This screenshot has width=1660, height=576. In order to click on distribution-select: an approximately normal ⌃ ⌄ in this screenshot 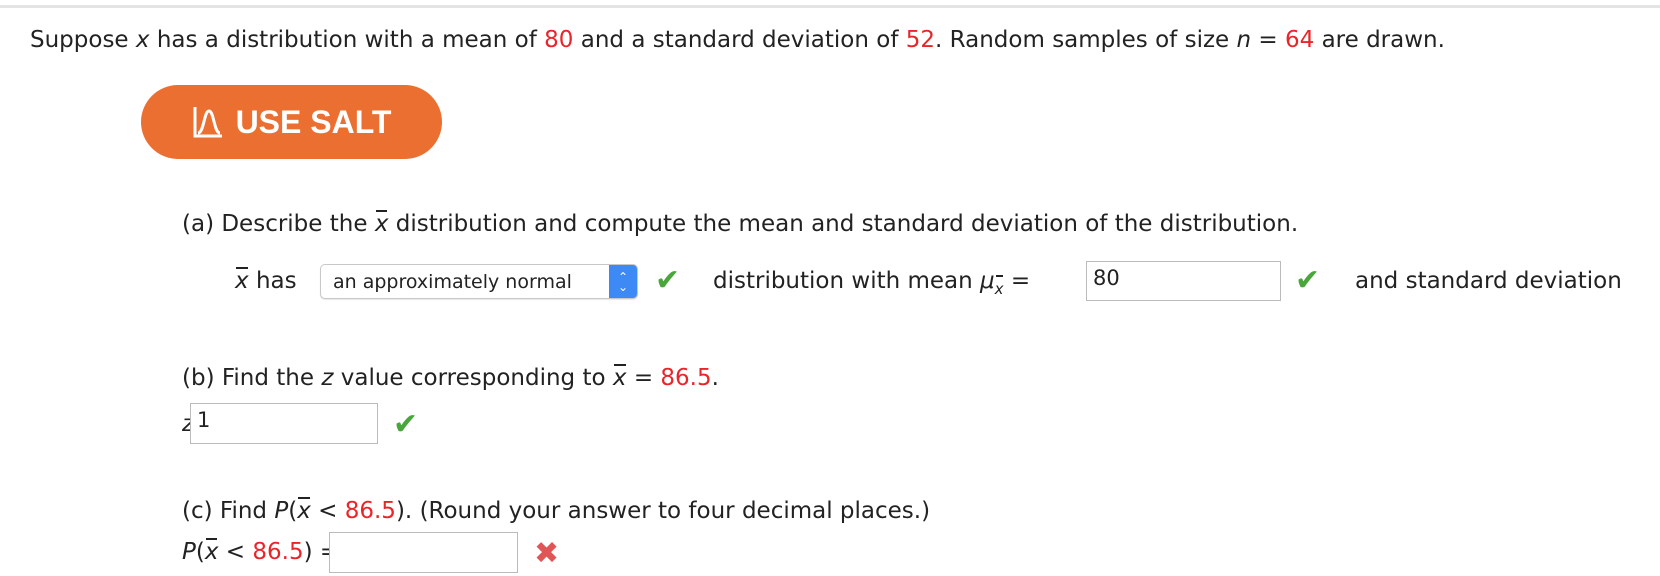, I will do `click(479, 281)`.